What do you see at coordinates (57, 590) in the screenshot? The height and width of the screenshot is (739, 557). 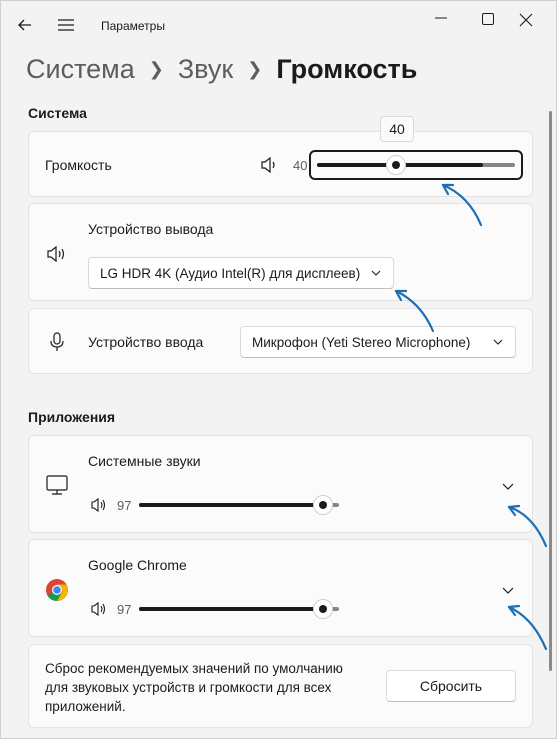 I see `chrome-icon` at bounding box center [57, 590].